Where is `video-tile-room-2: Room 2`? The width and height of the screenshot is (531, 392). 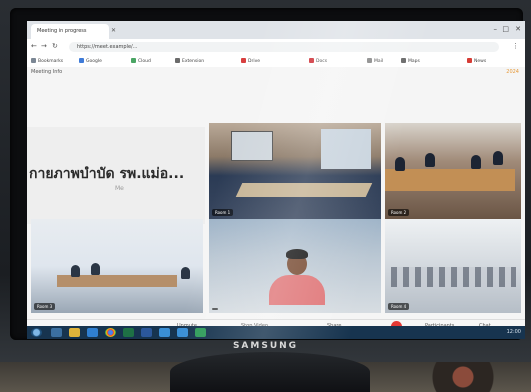 video-tile-room-2: Room 2 is located at coordinates (453, 171).